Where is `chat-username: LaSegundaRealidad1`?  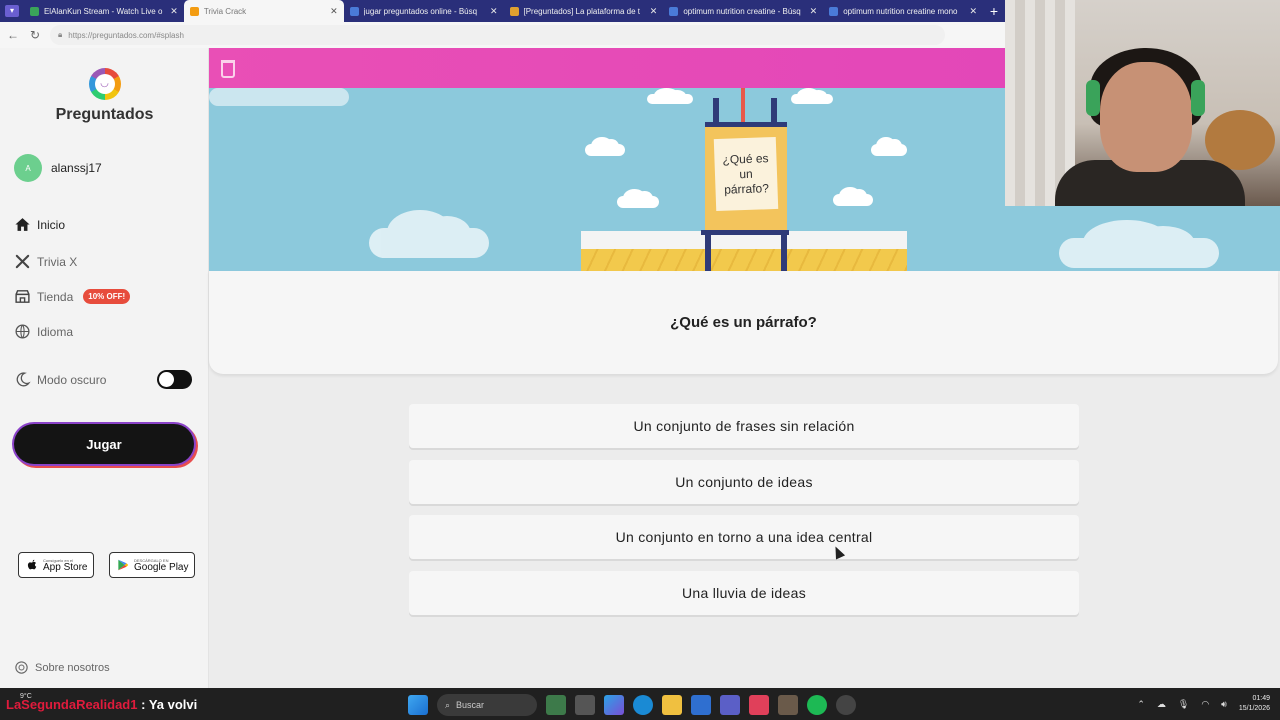
chat-username: LaSegundaRealidad1 is located at coordinates (72, 704).